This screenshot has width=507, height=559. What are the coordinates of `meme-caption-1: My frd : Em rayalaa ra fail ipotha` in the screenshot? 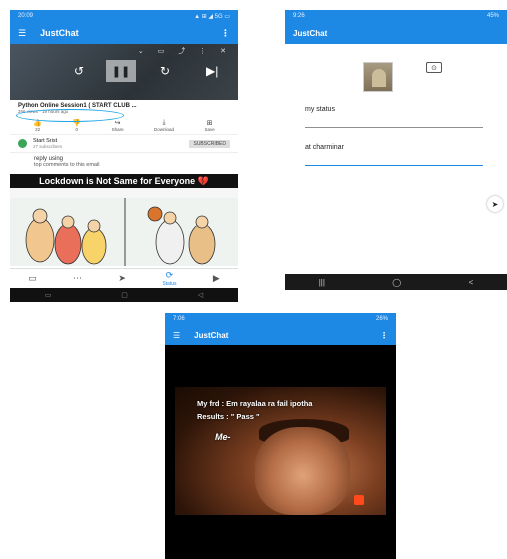 It's located at (255, 403).